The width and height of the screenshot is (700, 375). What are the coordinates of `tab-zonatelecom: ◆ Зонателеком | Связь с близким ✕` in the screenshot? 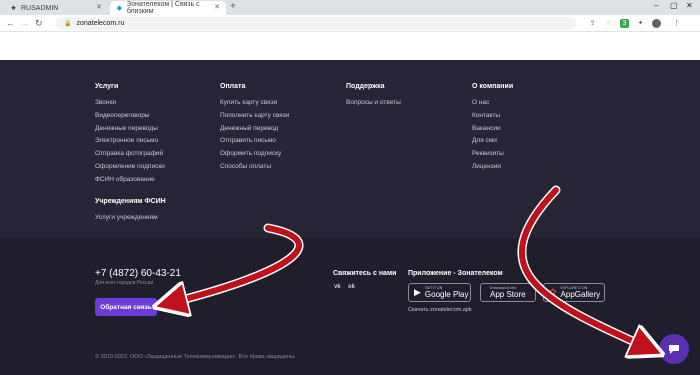 It's located at (168, 8).